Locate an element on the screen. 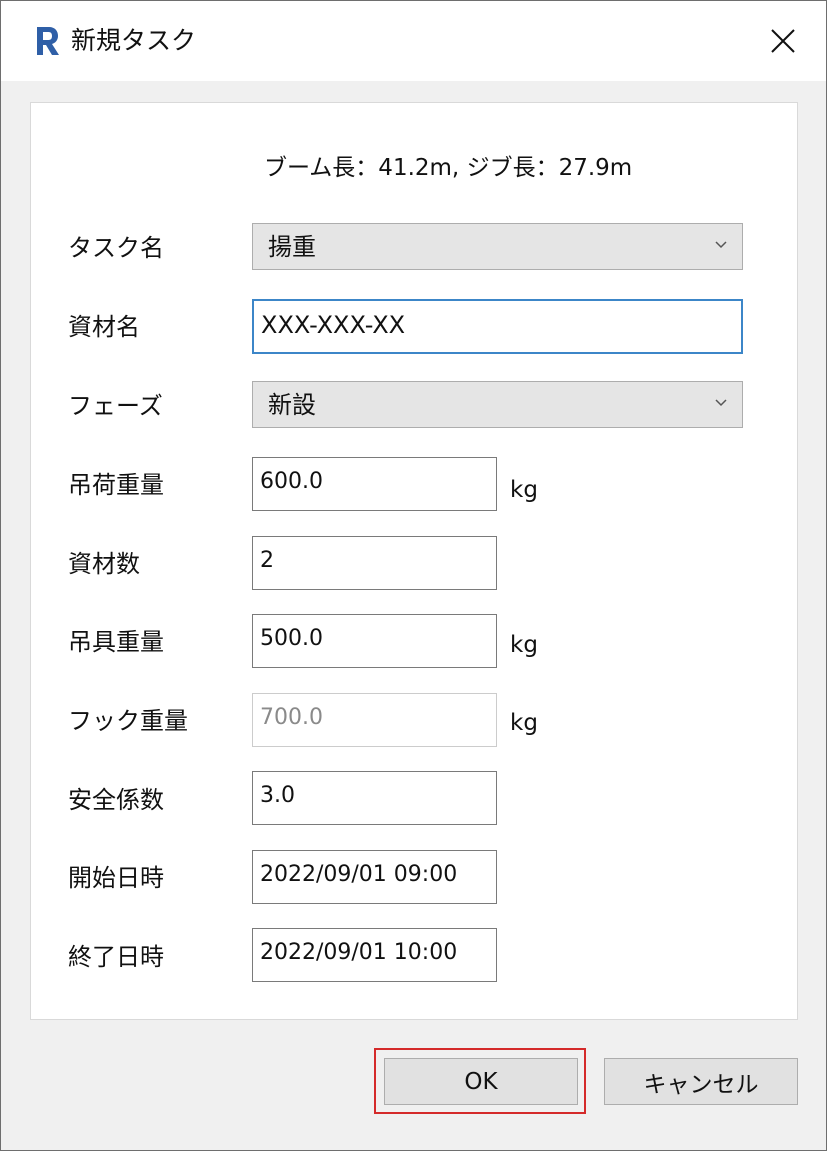  start-datetime-value: 2022/09/01 09:00 is located at coordinates (359, 874).